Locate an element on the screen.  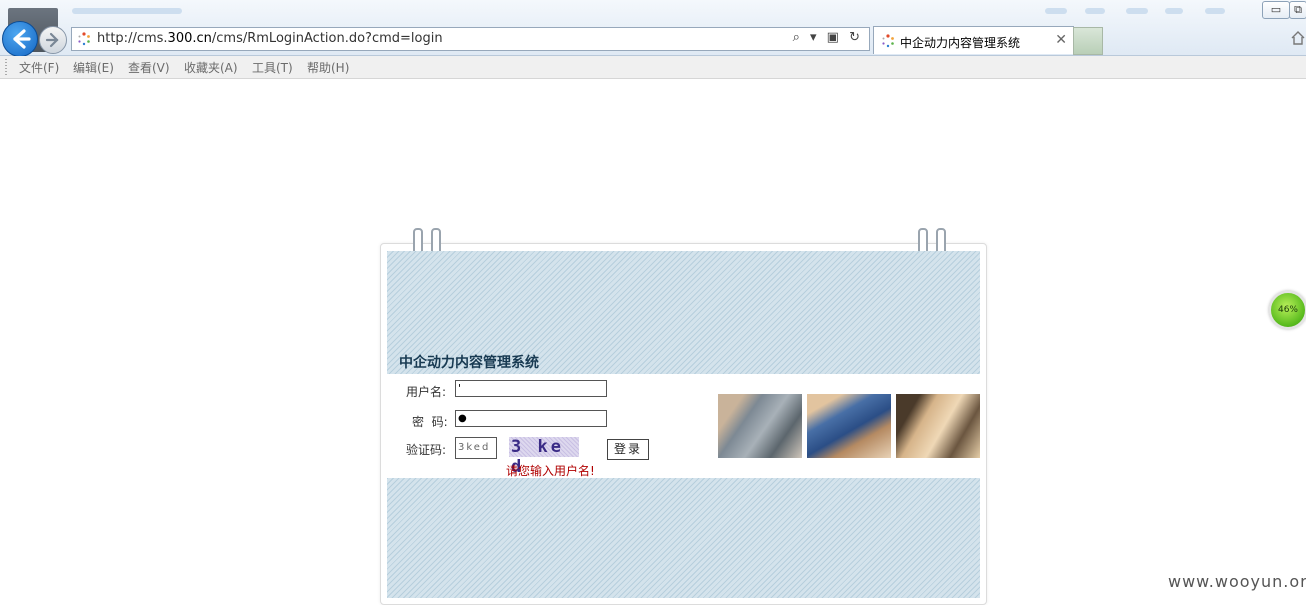
close-tab-icon: ✕ is located at coordinates (1061, 40).